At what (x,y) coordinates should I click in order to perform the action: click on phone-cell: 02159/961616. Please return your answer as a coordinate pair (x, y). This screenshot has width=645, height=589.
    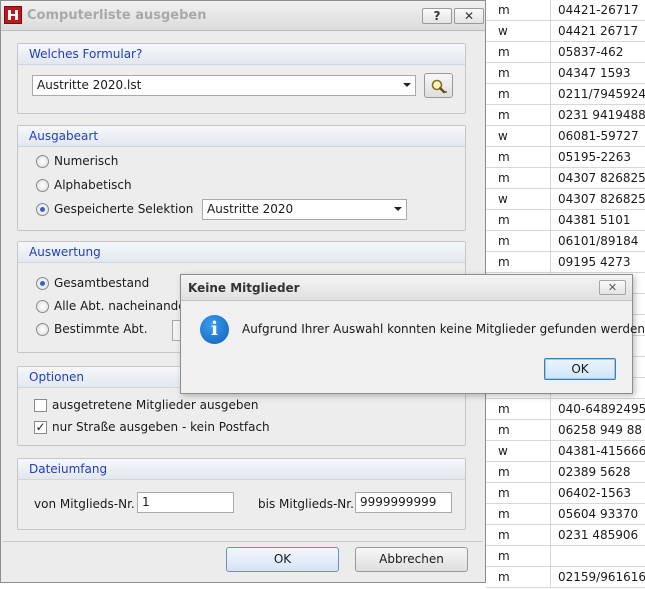
    Looking at the image, I should click on (601, 577).